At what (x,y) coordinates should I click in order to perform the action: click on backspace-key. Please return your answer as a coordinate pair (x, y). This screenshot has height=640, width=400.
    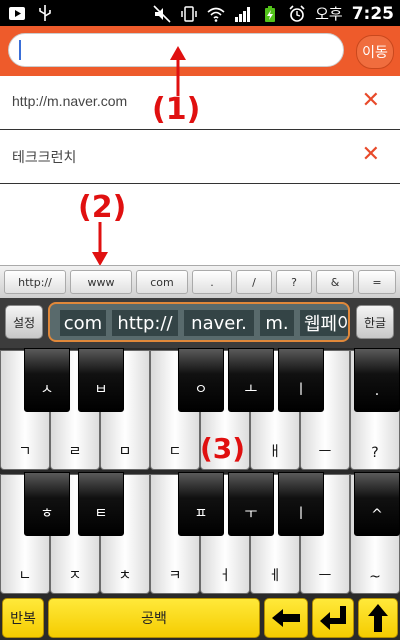
    Looking at the image, I should click on (286, 618).